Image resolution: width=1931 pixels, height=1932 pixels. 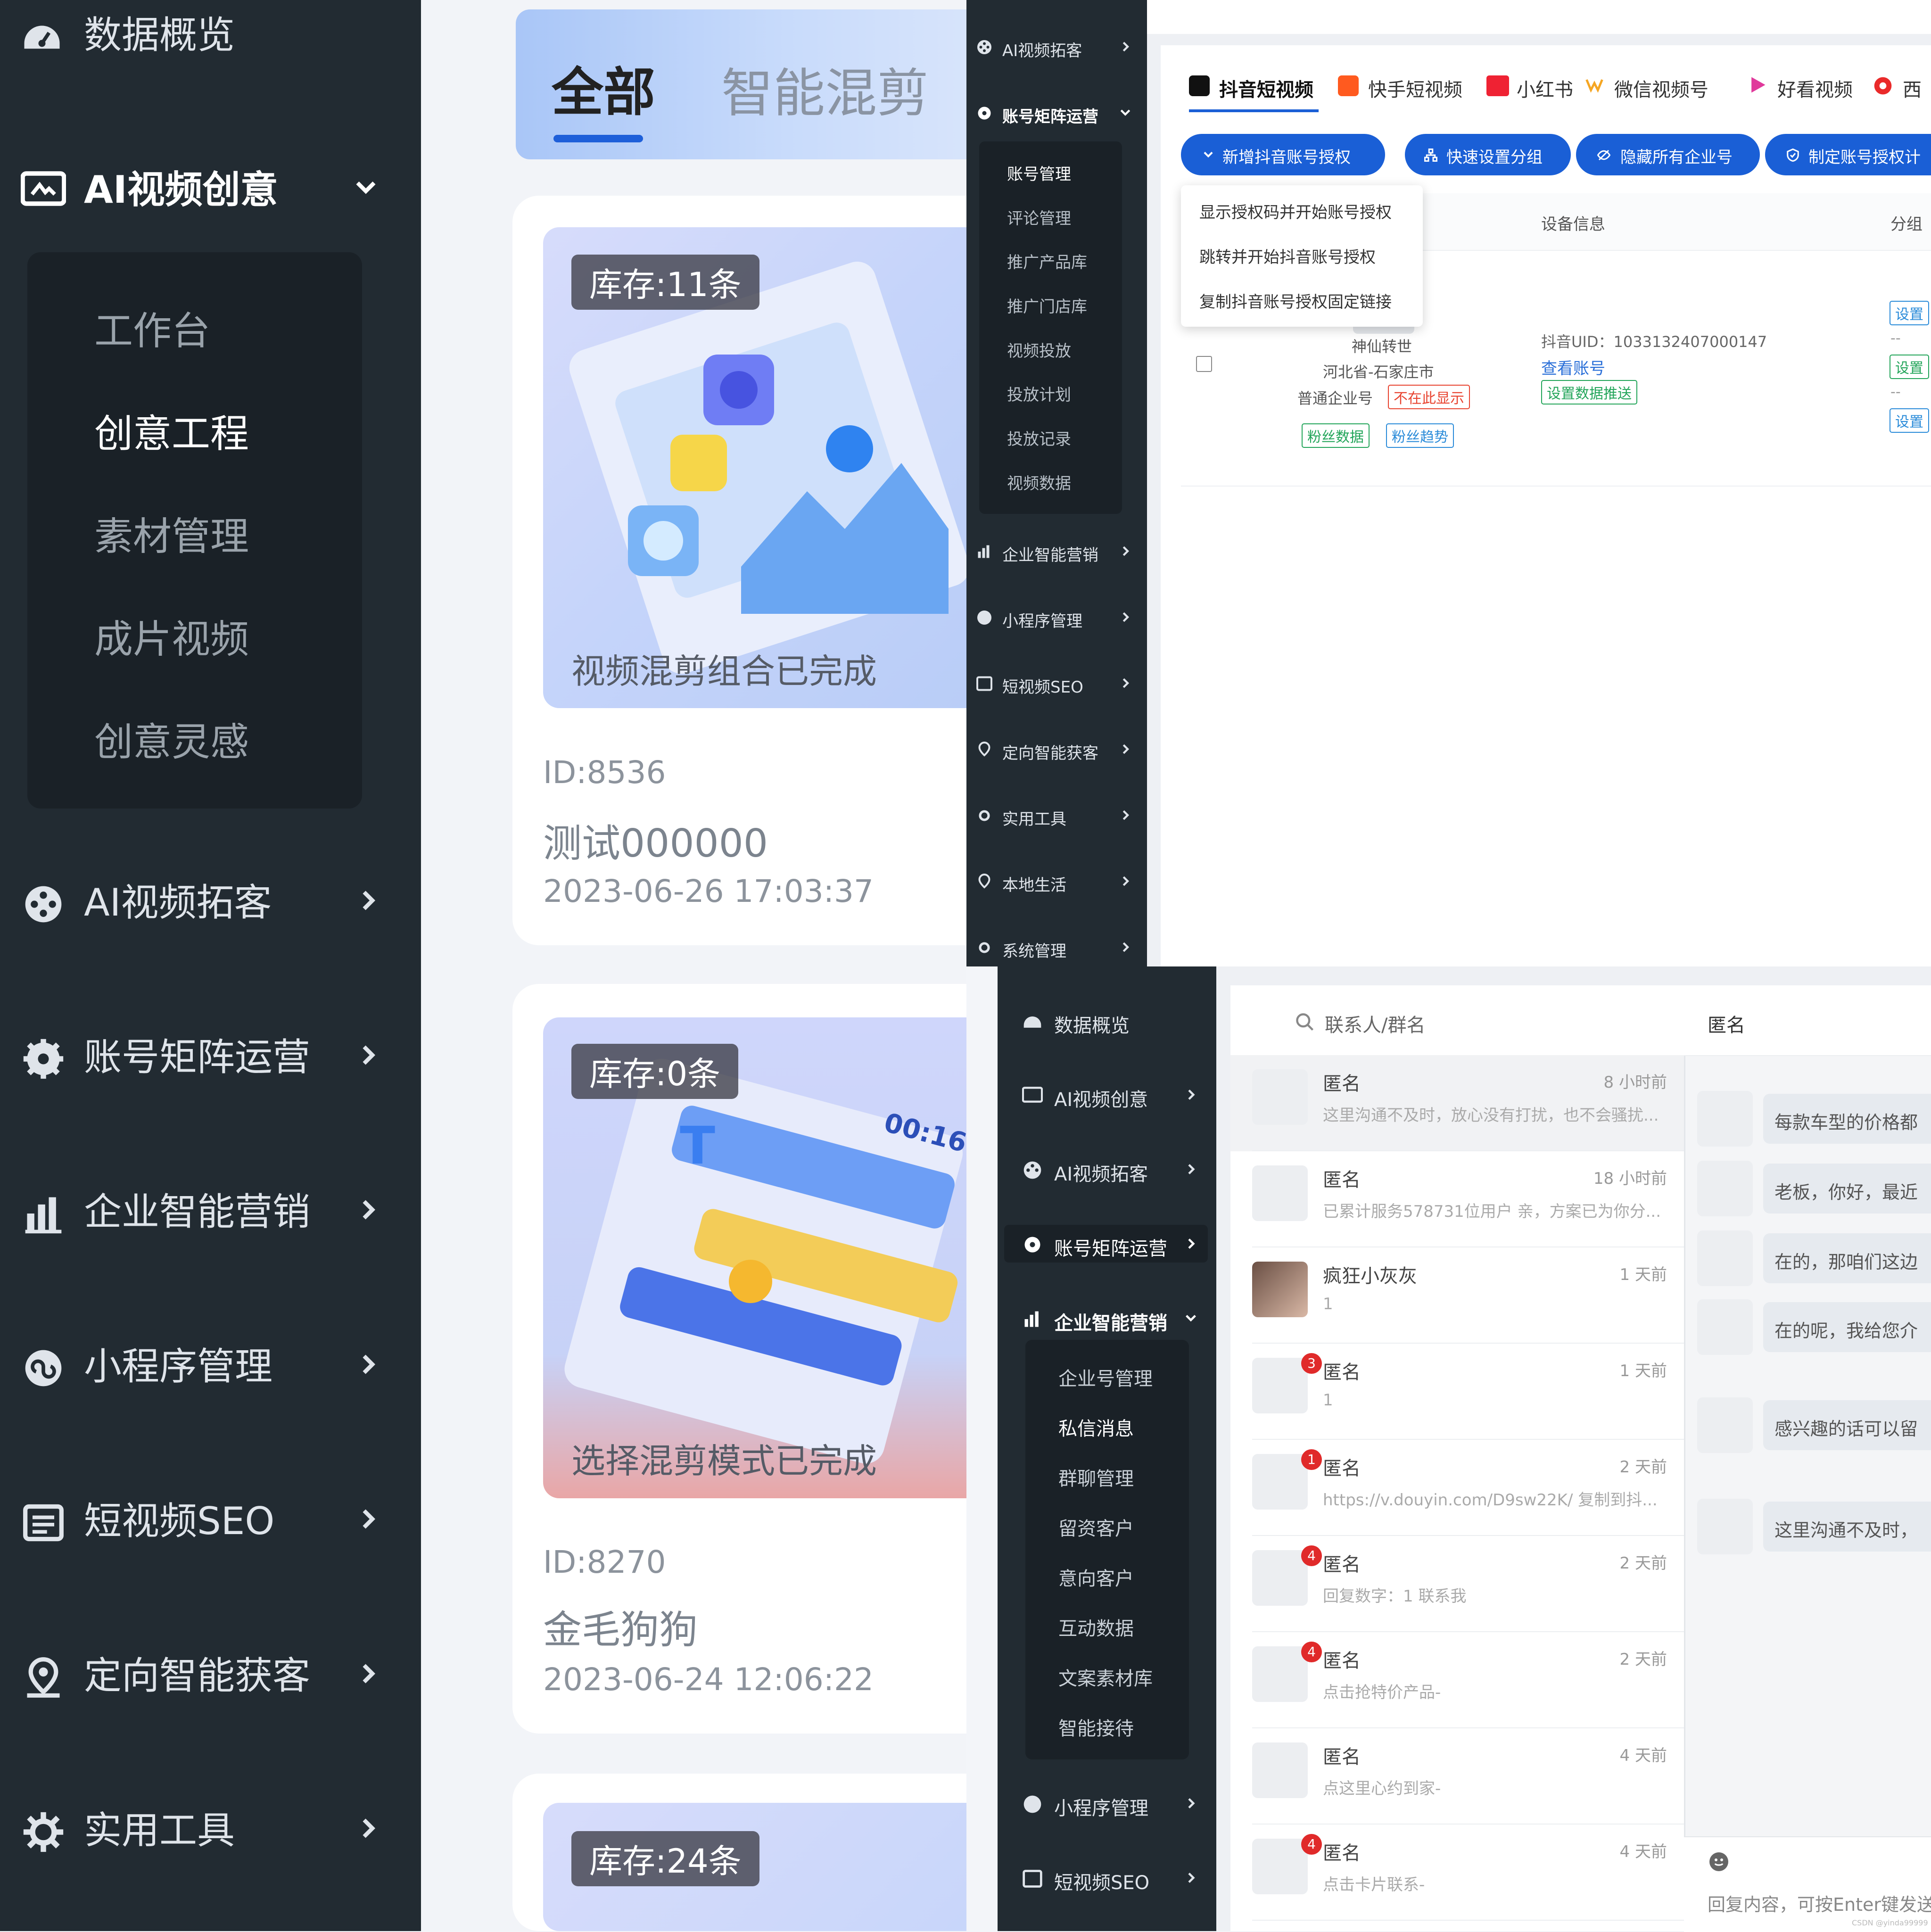 What do you see at coordinates (1039, 482) in the screenshot?
I see `submenu-item-video-data: 视频数据` at bounding box center [1039, 482].